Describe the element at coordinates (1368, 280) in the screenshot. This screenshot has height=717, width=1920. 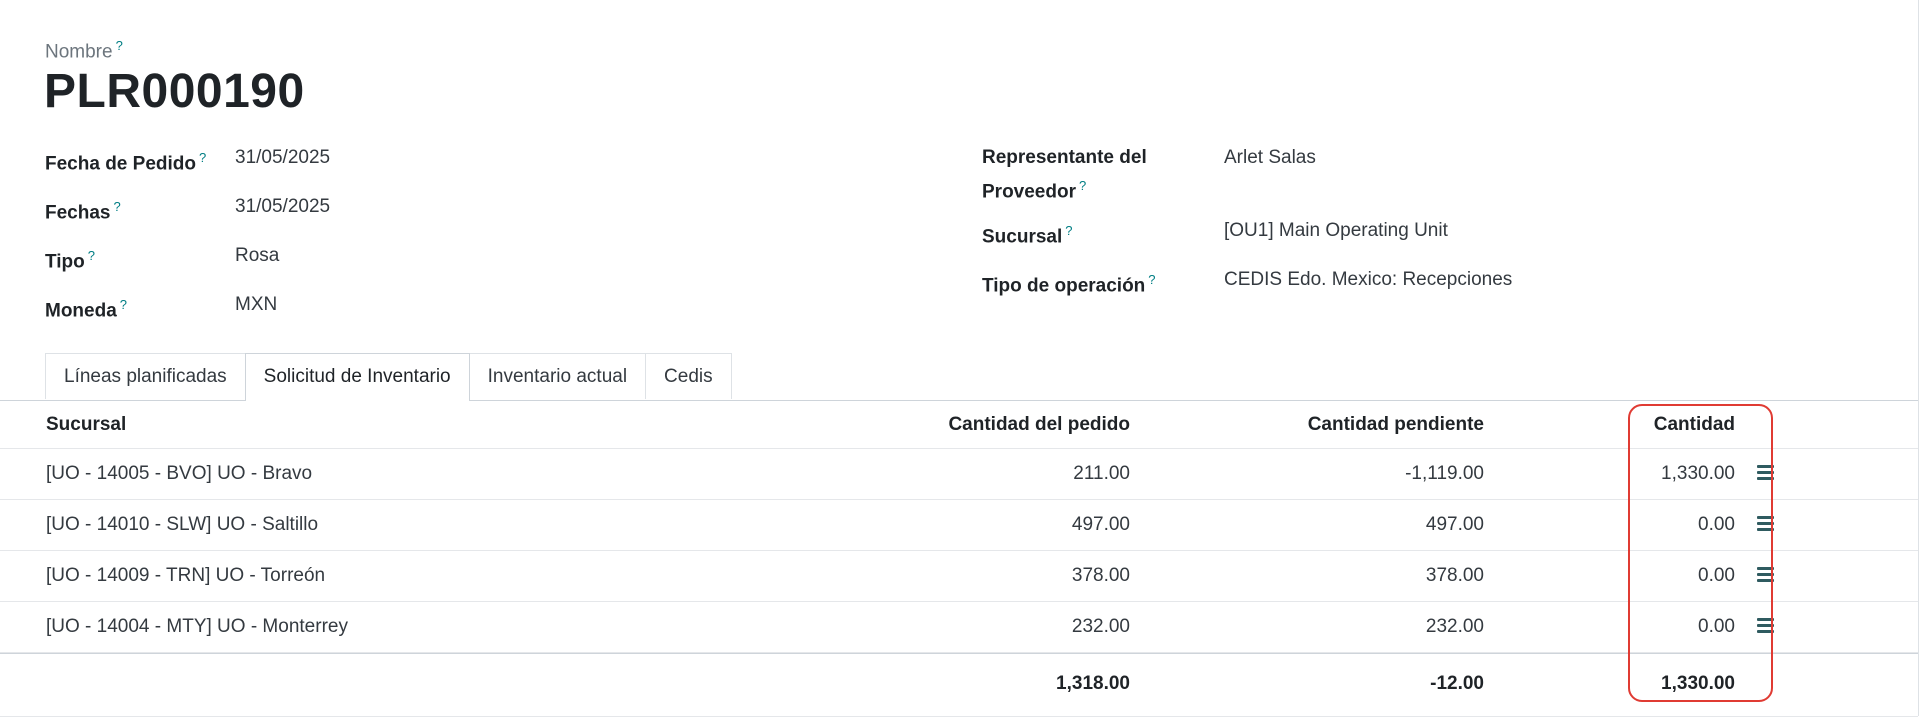
I see `field-value-tipo-operacion: CEDIS Edo. Mexico: Recepciones` at that location.